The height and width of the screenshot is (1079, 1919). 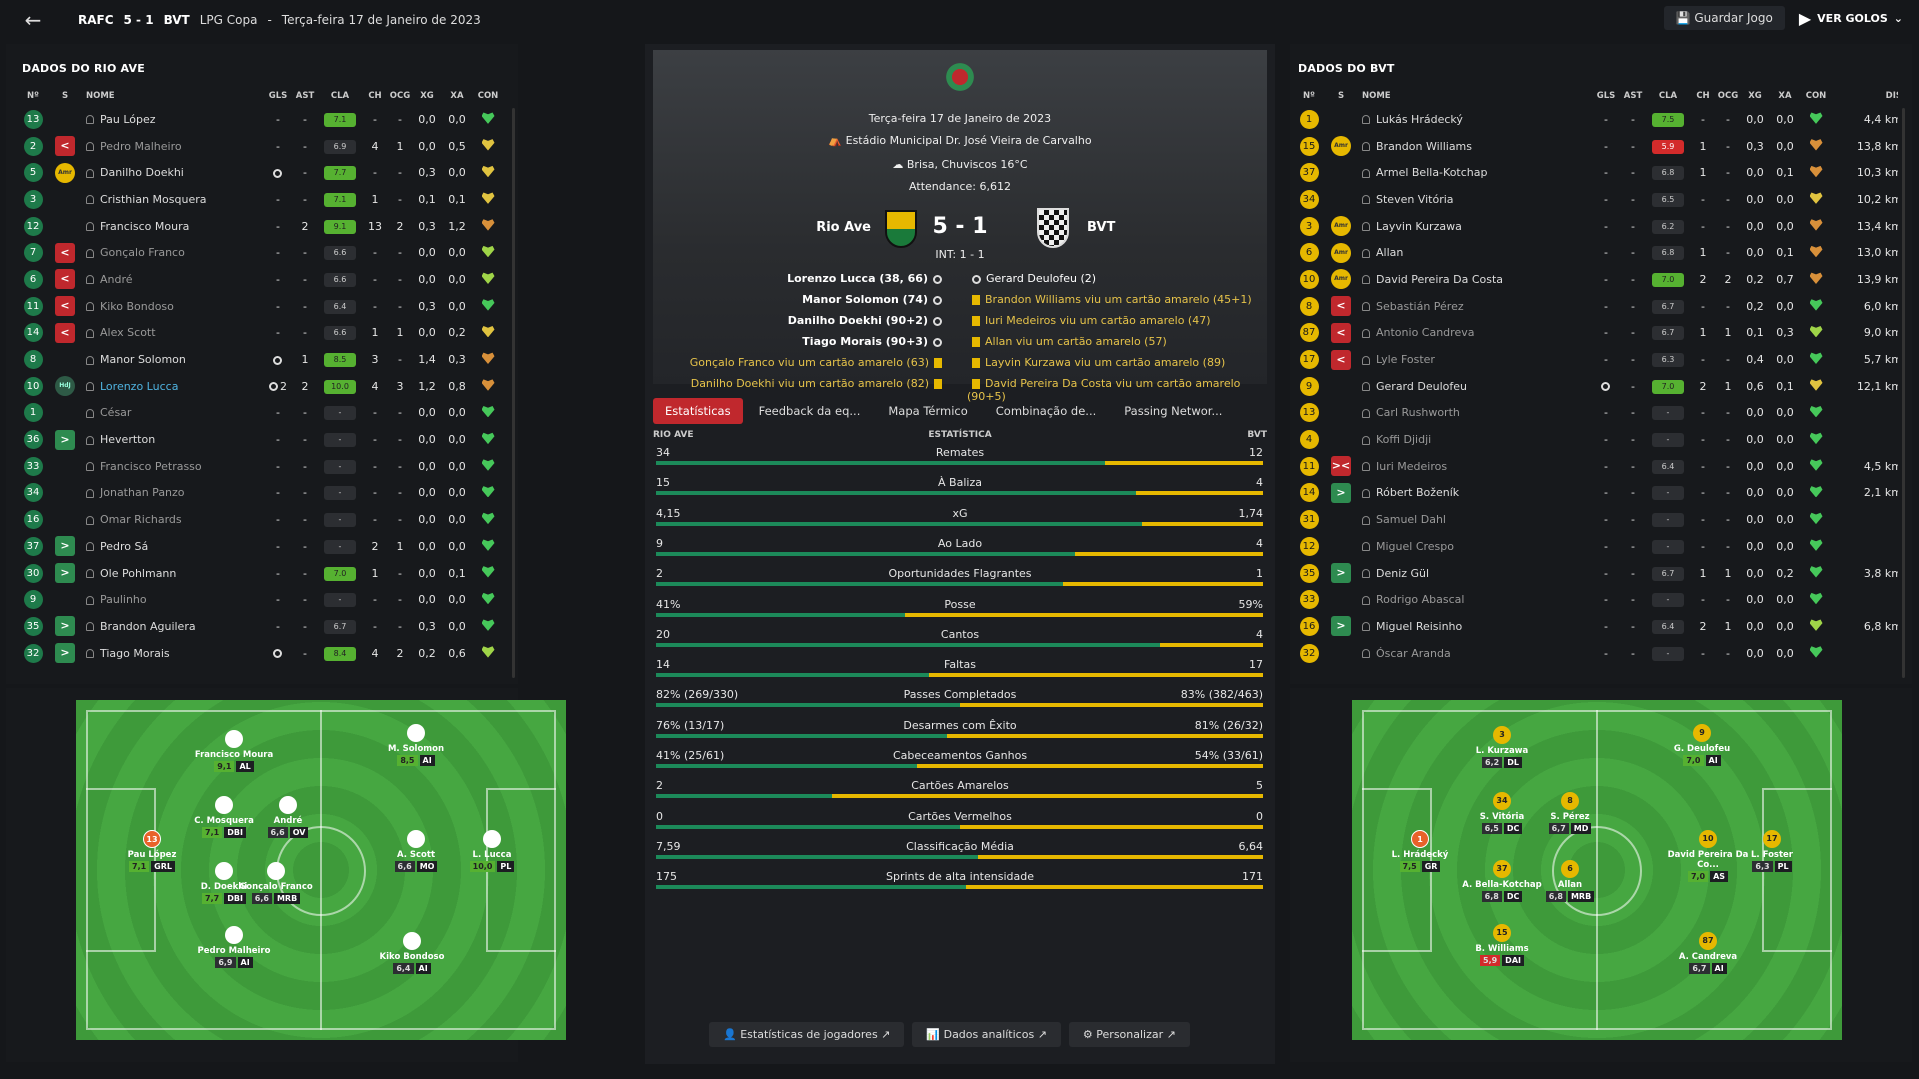 What do you see at coordinates (175, 252) in the screenshot?
I see `player-name-cell: Gonçalo Franco` at bounding box center [175, 252].